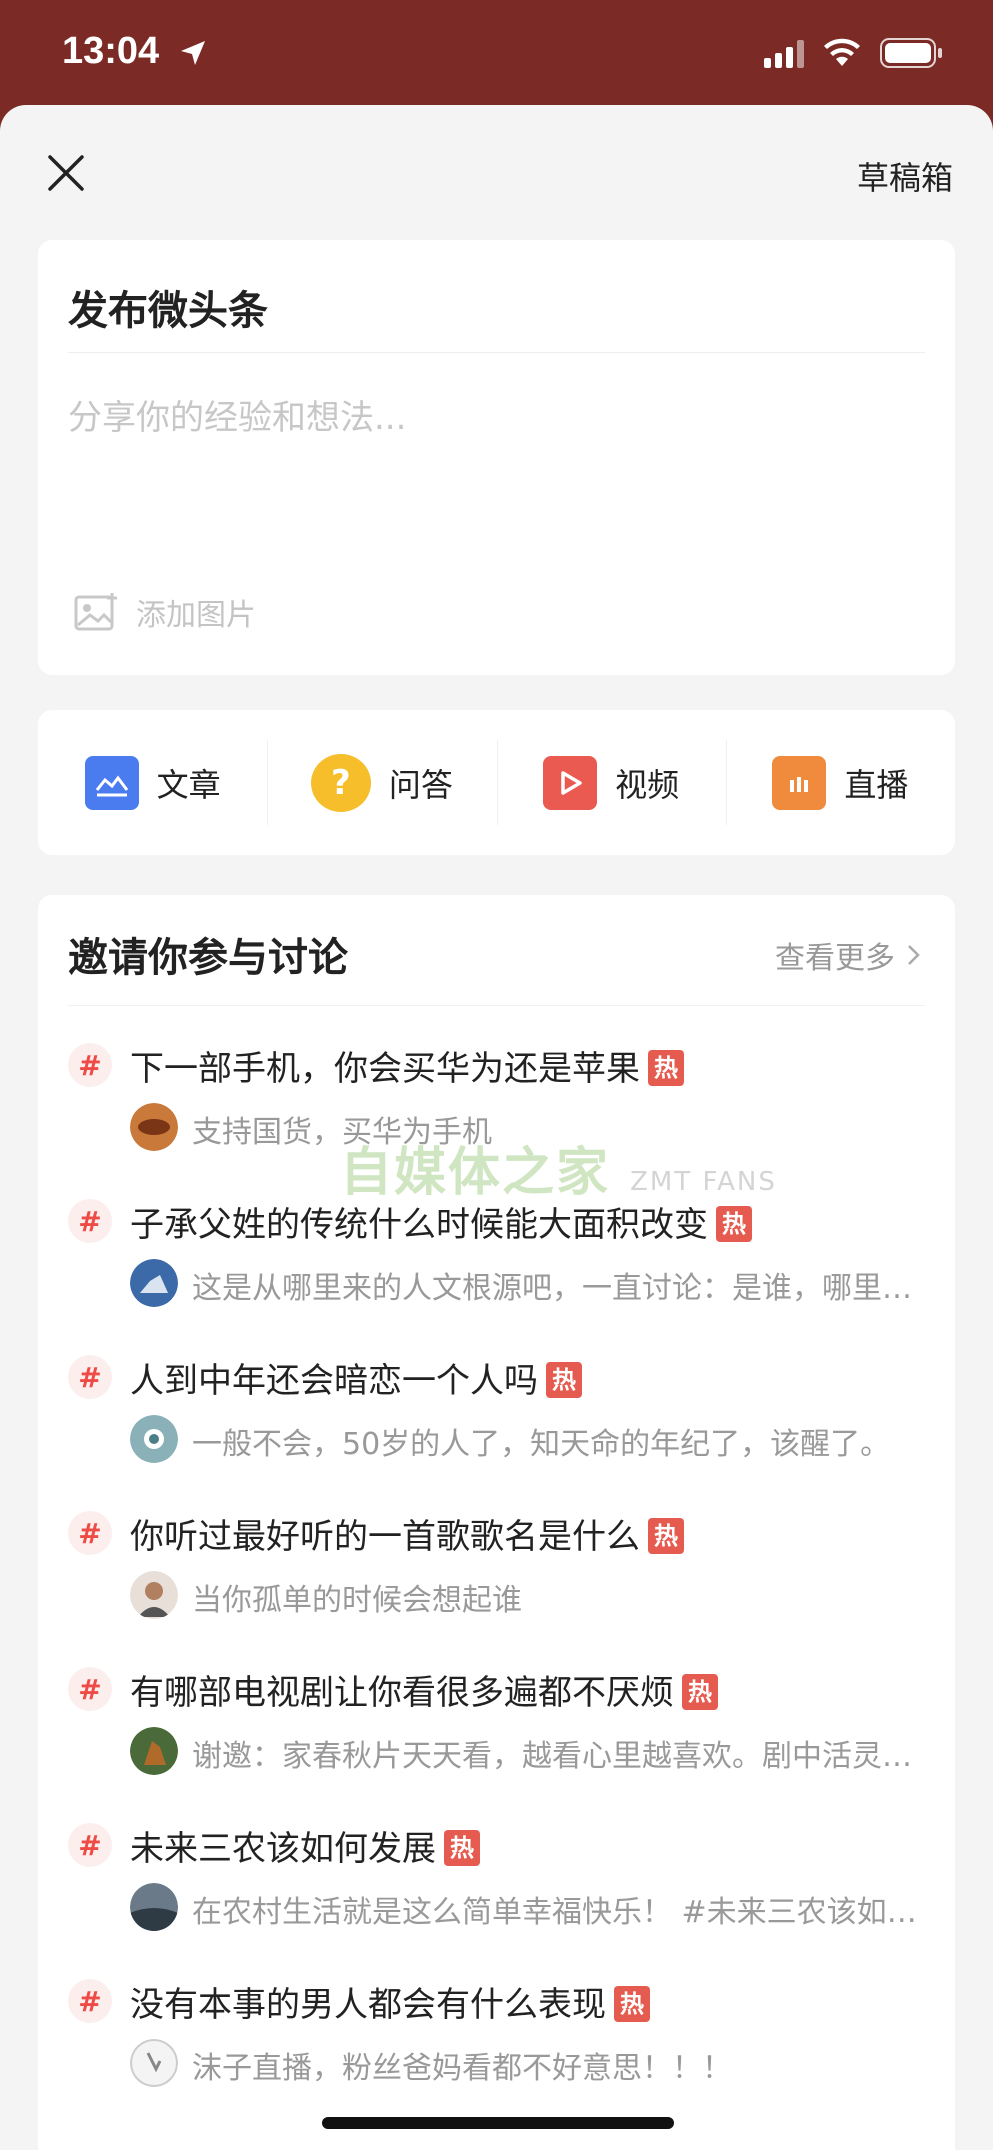 The height and width of the screenshot is (2150, 993). I want to click on topic-title-text: 你听过最好听的一首歌歌名是什么, so click(385, 1537).